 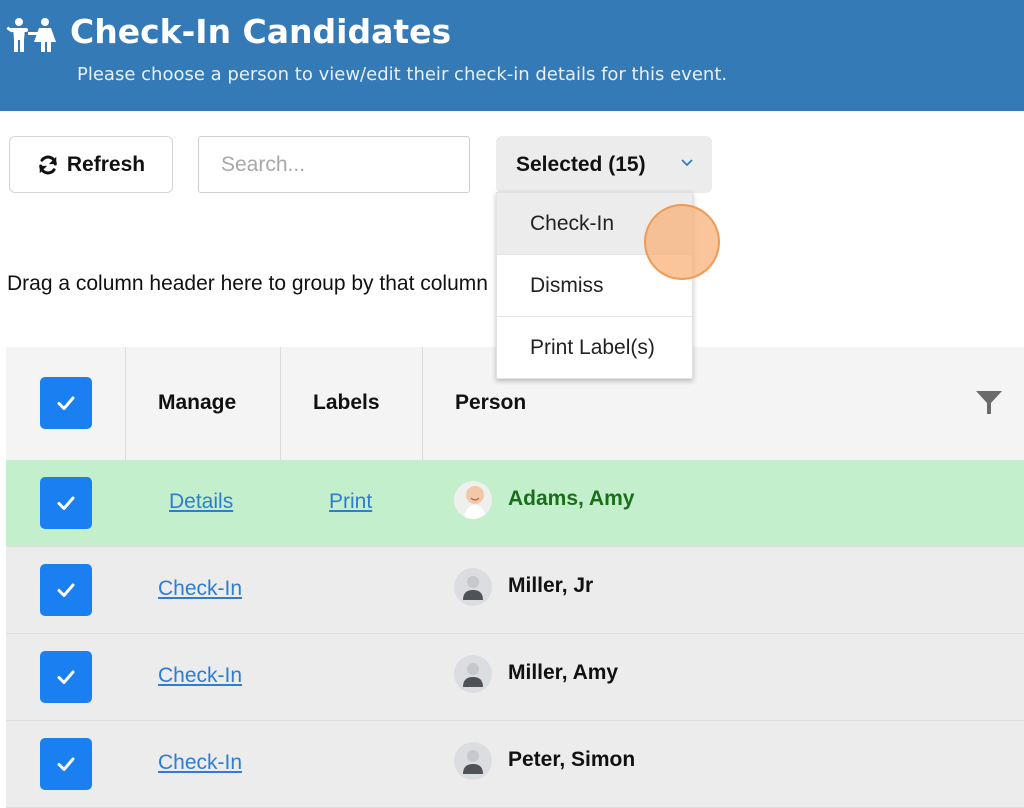 What do you see at coordinates (106, 164) in the screenshot?
I see `refresh-label: Refresh` at bounding box center [106, 164].